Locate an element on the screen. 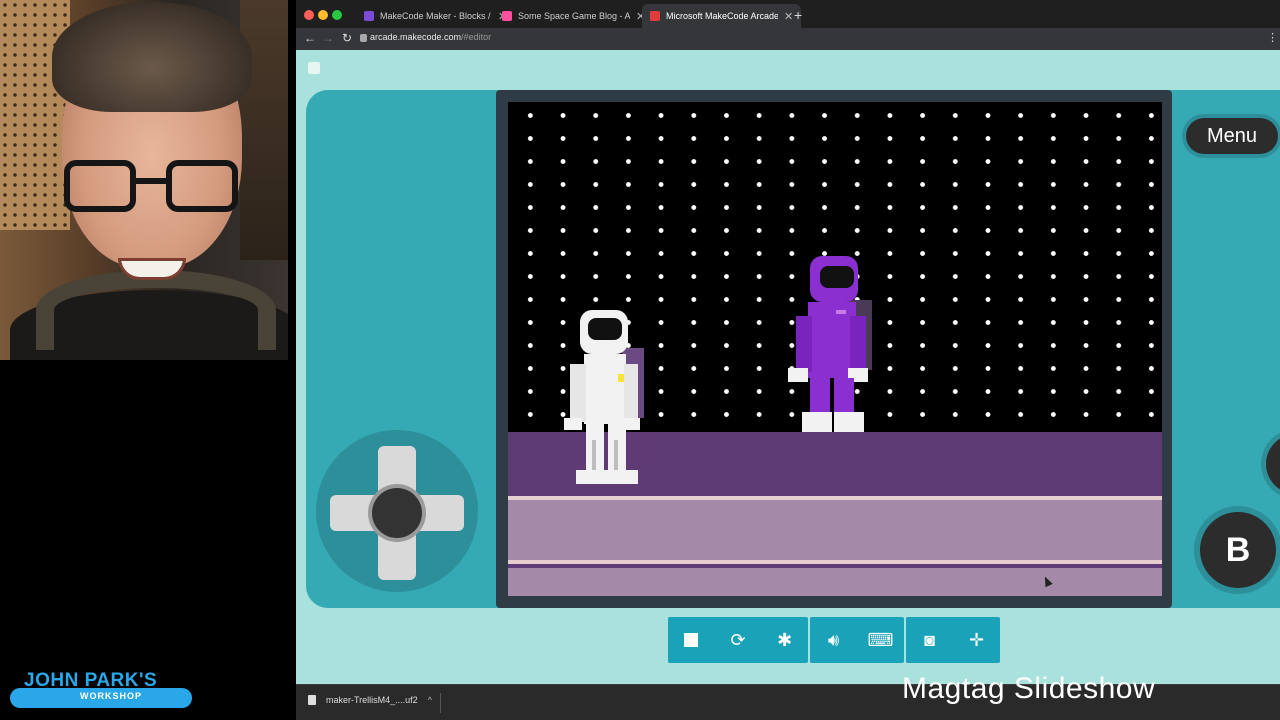  menu-button: Menu is located at coordinates (1232, 136).